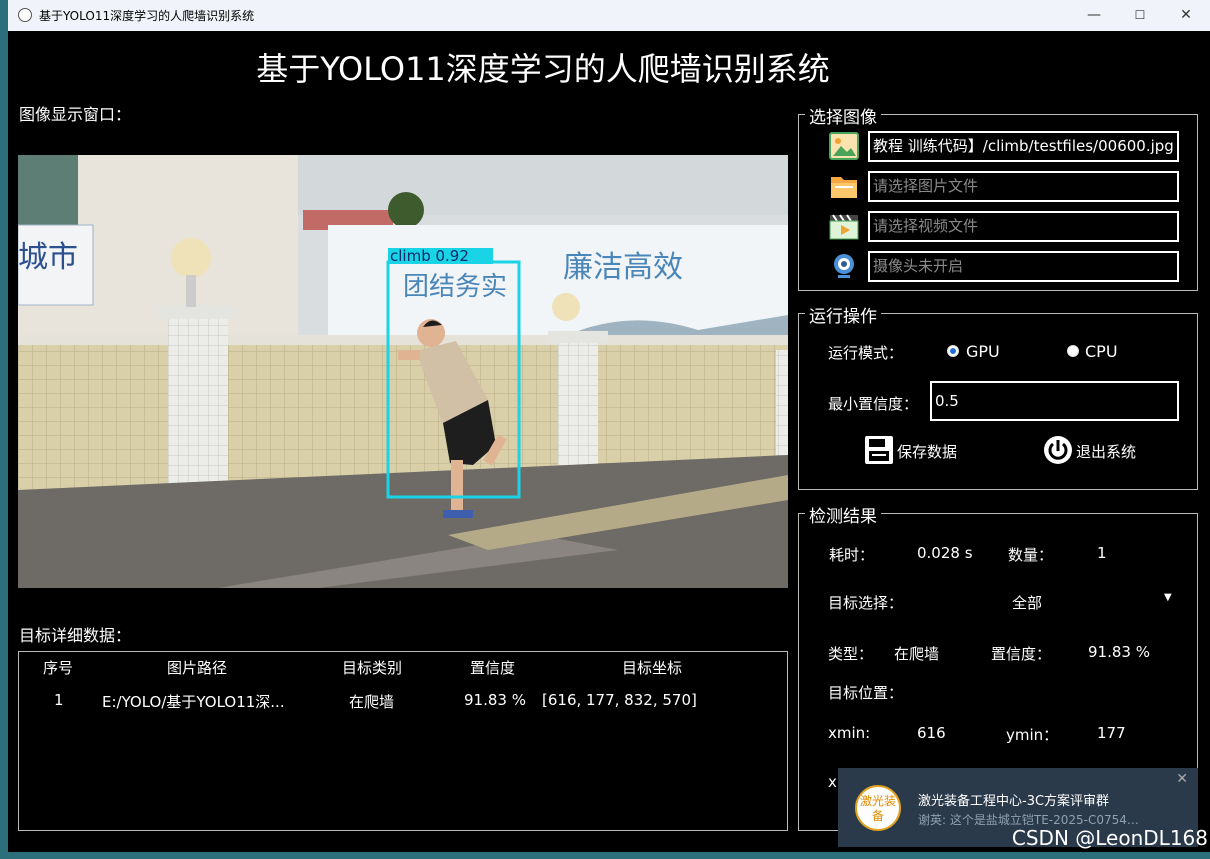  I want to click on operations-title: 运行操作, so click(843, 314).